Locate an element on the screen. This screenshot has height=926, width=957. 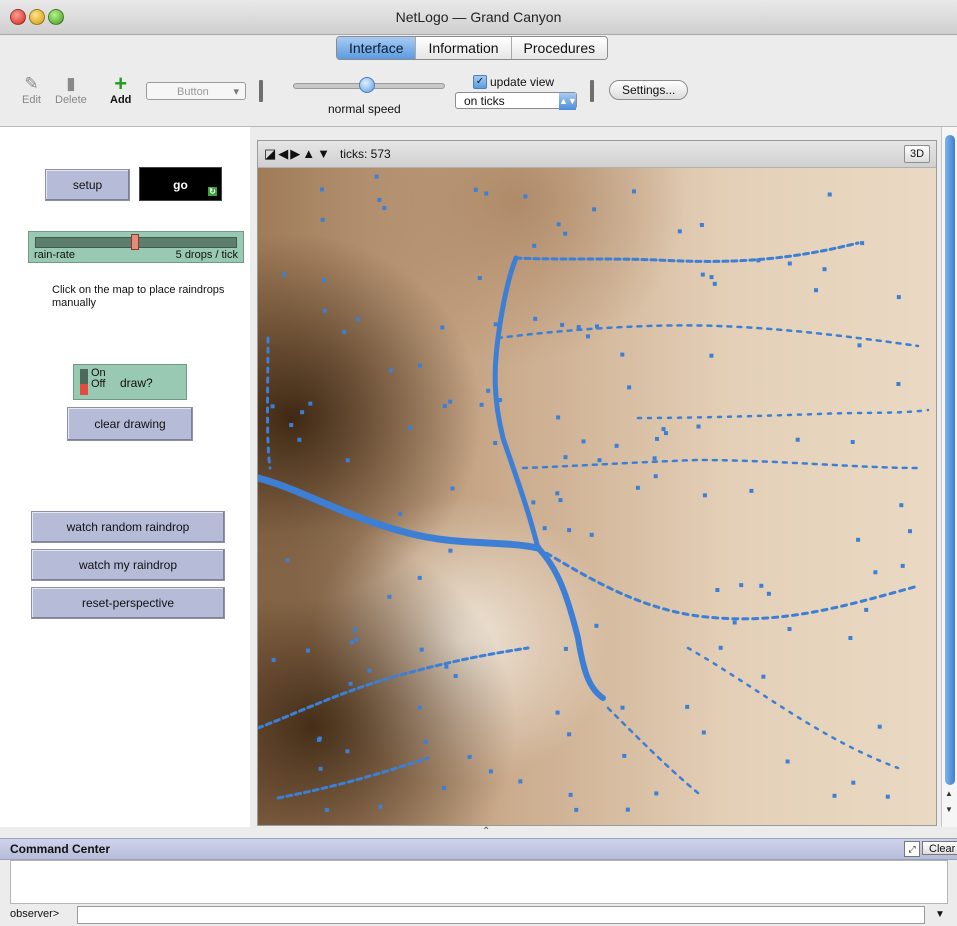
checkmark-icon: ✓ is located at coordinates (480, 82).